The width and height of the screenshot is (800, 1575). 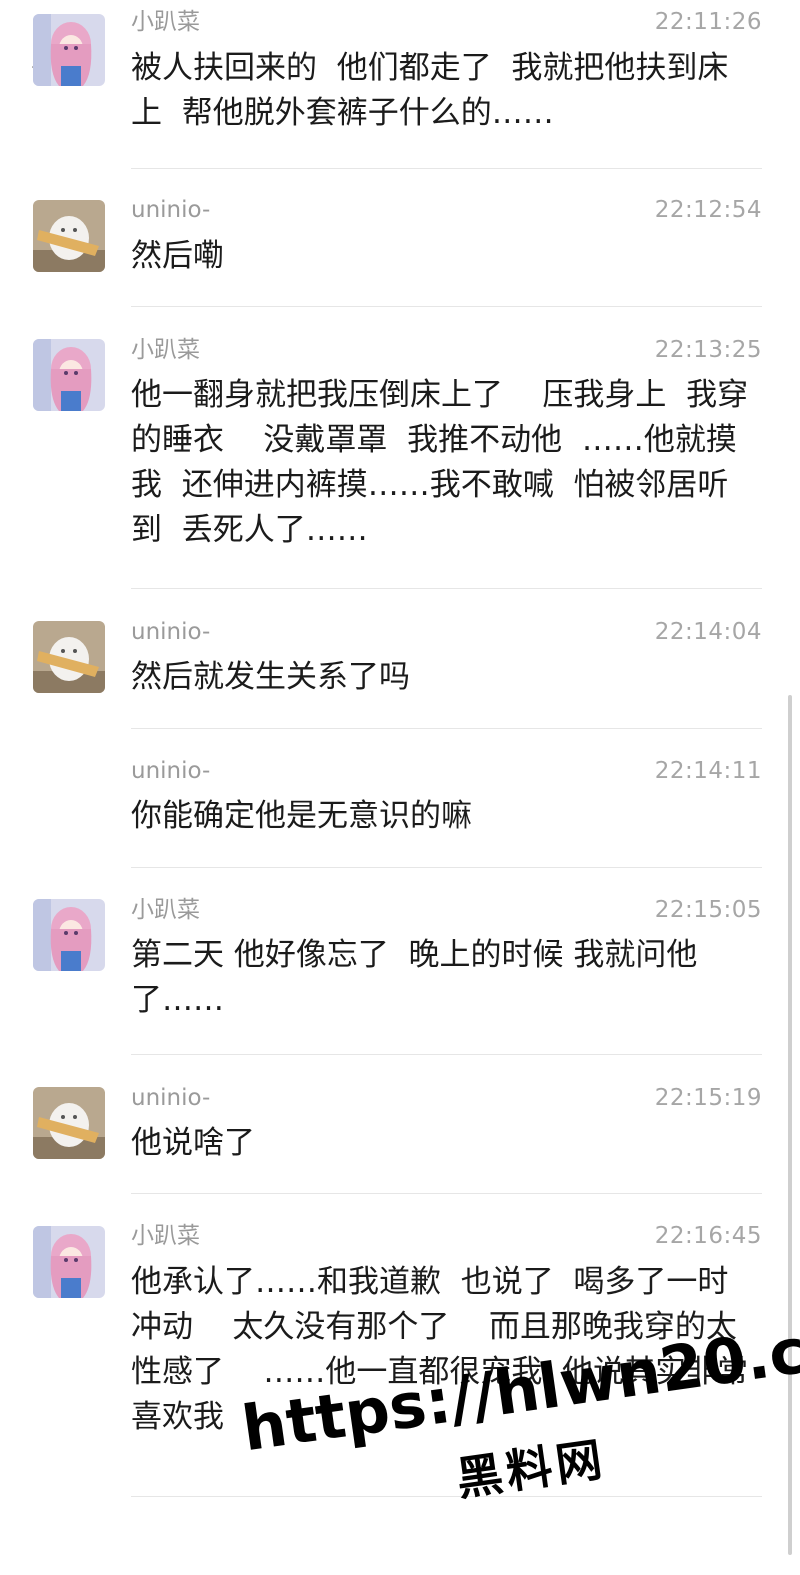 What do you see at coordinates (270, 677) in the screenshot?
I see `message-text: 然后就发生关系了吗` at bounding box center [270, 677].